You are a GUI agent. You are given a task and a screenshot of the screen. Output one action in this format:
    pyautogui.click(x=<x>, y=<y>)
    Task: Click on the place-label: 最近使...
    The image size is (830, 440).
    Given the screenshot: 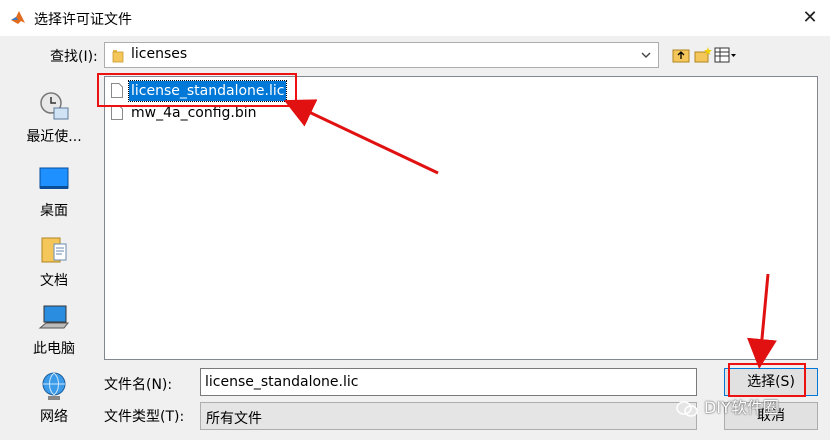 What is the action you would take?
    pyautogui.click(x=54, y=137)
    